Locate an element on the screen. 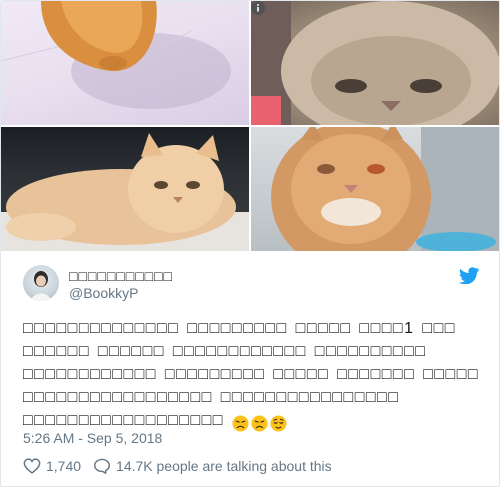 The height and width of the screenshot is (487, 500). heart-icon is located at coordinates (32, 466).